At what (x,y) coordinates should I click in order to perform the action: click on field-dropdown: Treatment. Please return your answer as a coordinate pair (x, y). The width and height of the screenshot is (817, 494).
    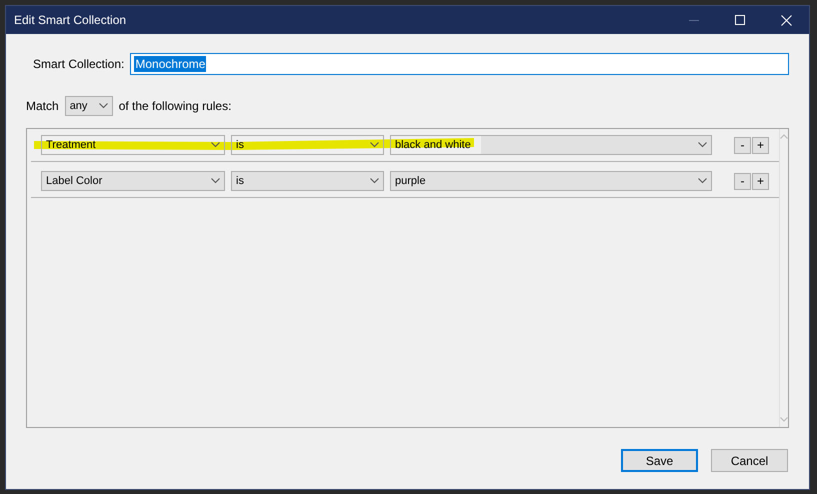
    Looking at the image, I should click on (133, 145).